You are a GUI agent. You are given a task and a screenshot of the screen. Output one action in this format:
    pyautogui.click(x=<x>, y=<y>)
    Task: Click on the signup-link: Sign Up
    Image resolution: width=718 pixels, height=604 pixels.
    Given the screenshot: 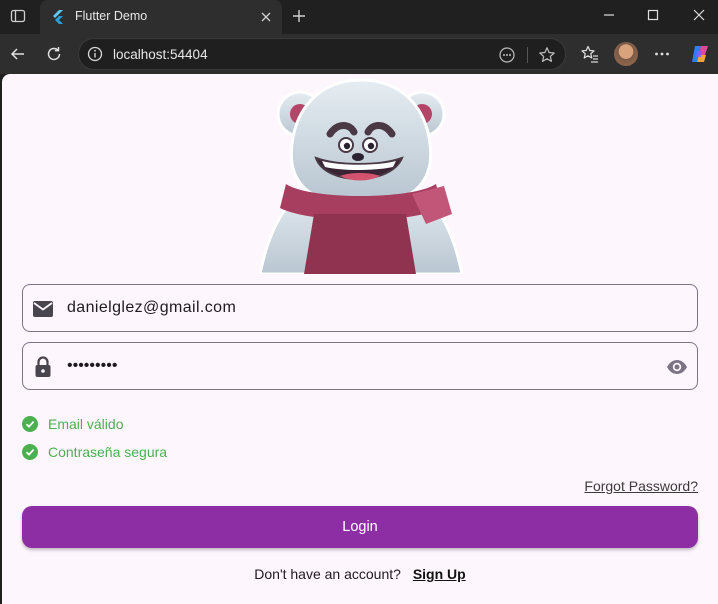 What is the action you would take?
    pyautogui.click(x=439, y=574)
    